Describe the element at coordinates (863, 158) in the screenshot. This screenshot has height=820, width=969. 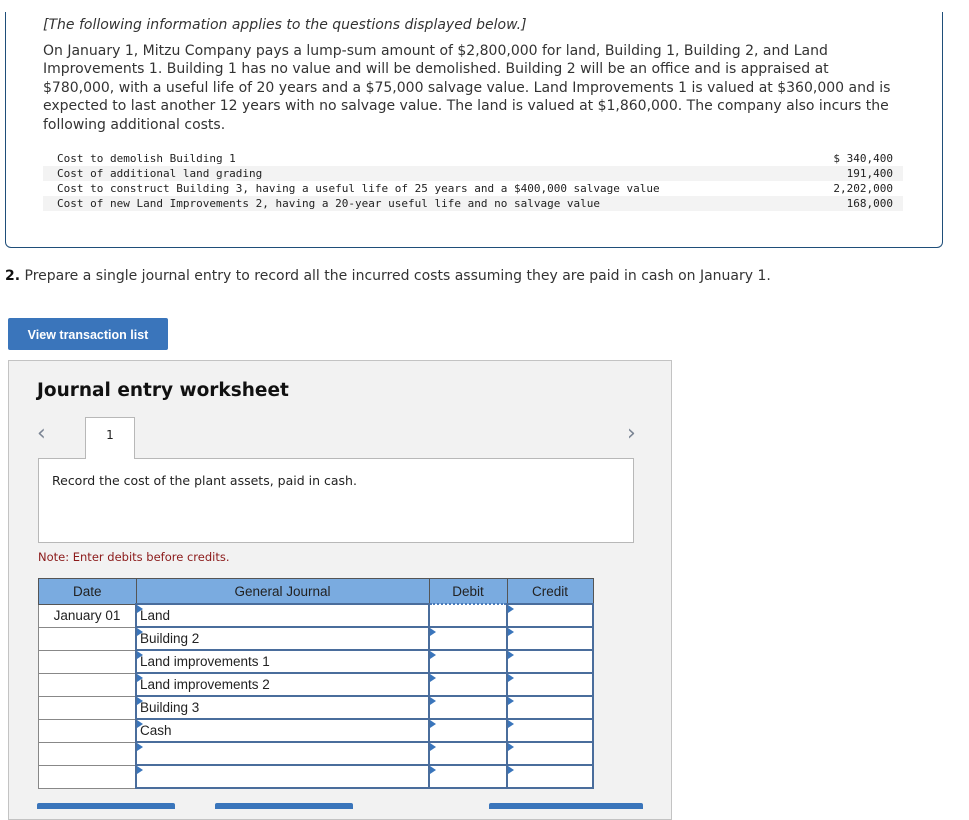
I see `cost-amount: $ 340,400` at that location.